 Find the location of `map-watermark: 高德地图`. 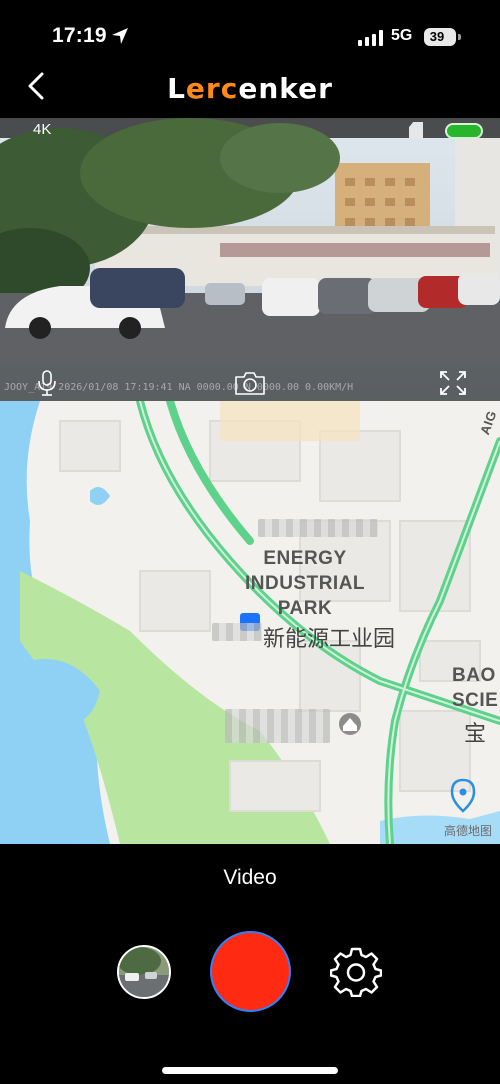

map-watermark: 高德地图 is located at coordinates (467, 831).